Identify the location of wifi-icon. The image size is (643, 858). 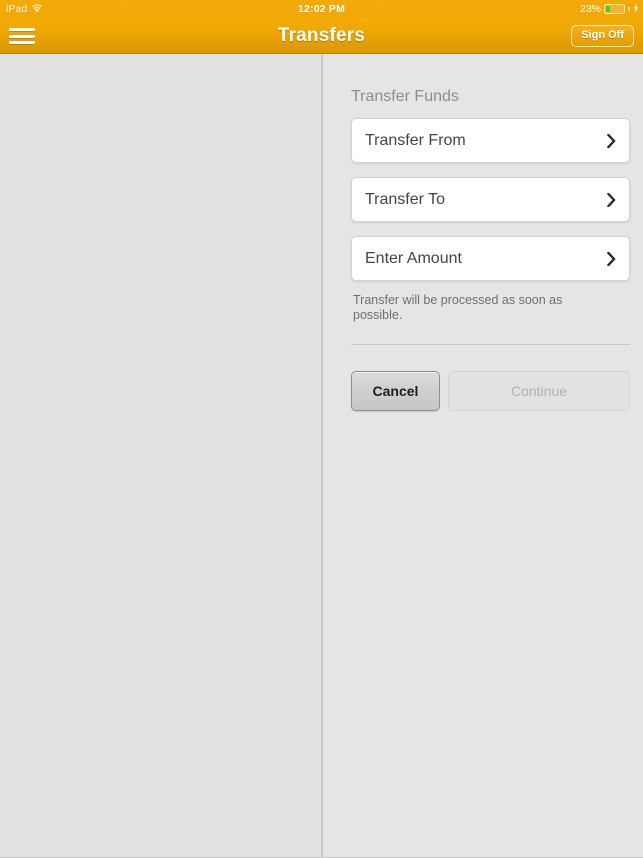
(37, 9).